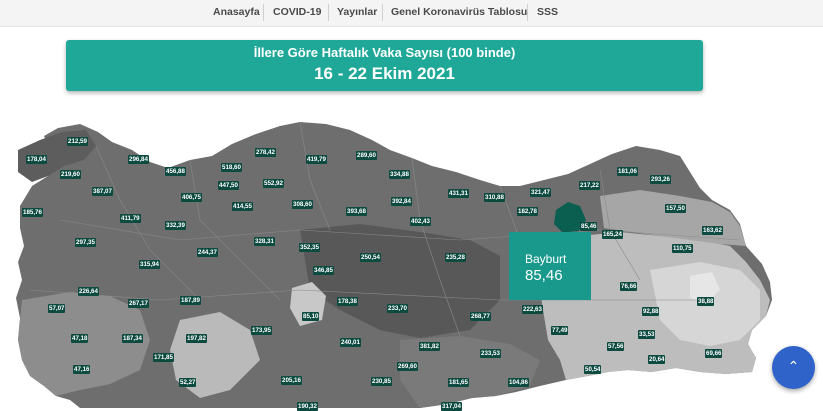  Describe the element at coordinates (70, 174) in the screenshot. I see `province-value-label: 219,60` at that location.